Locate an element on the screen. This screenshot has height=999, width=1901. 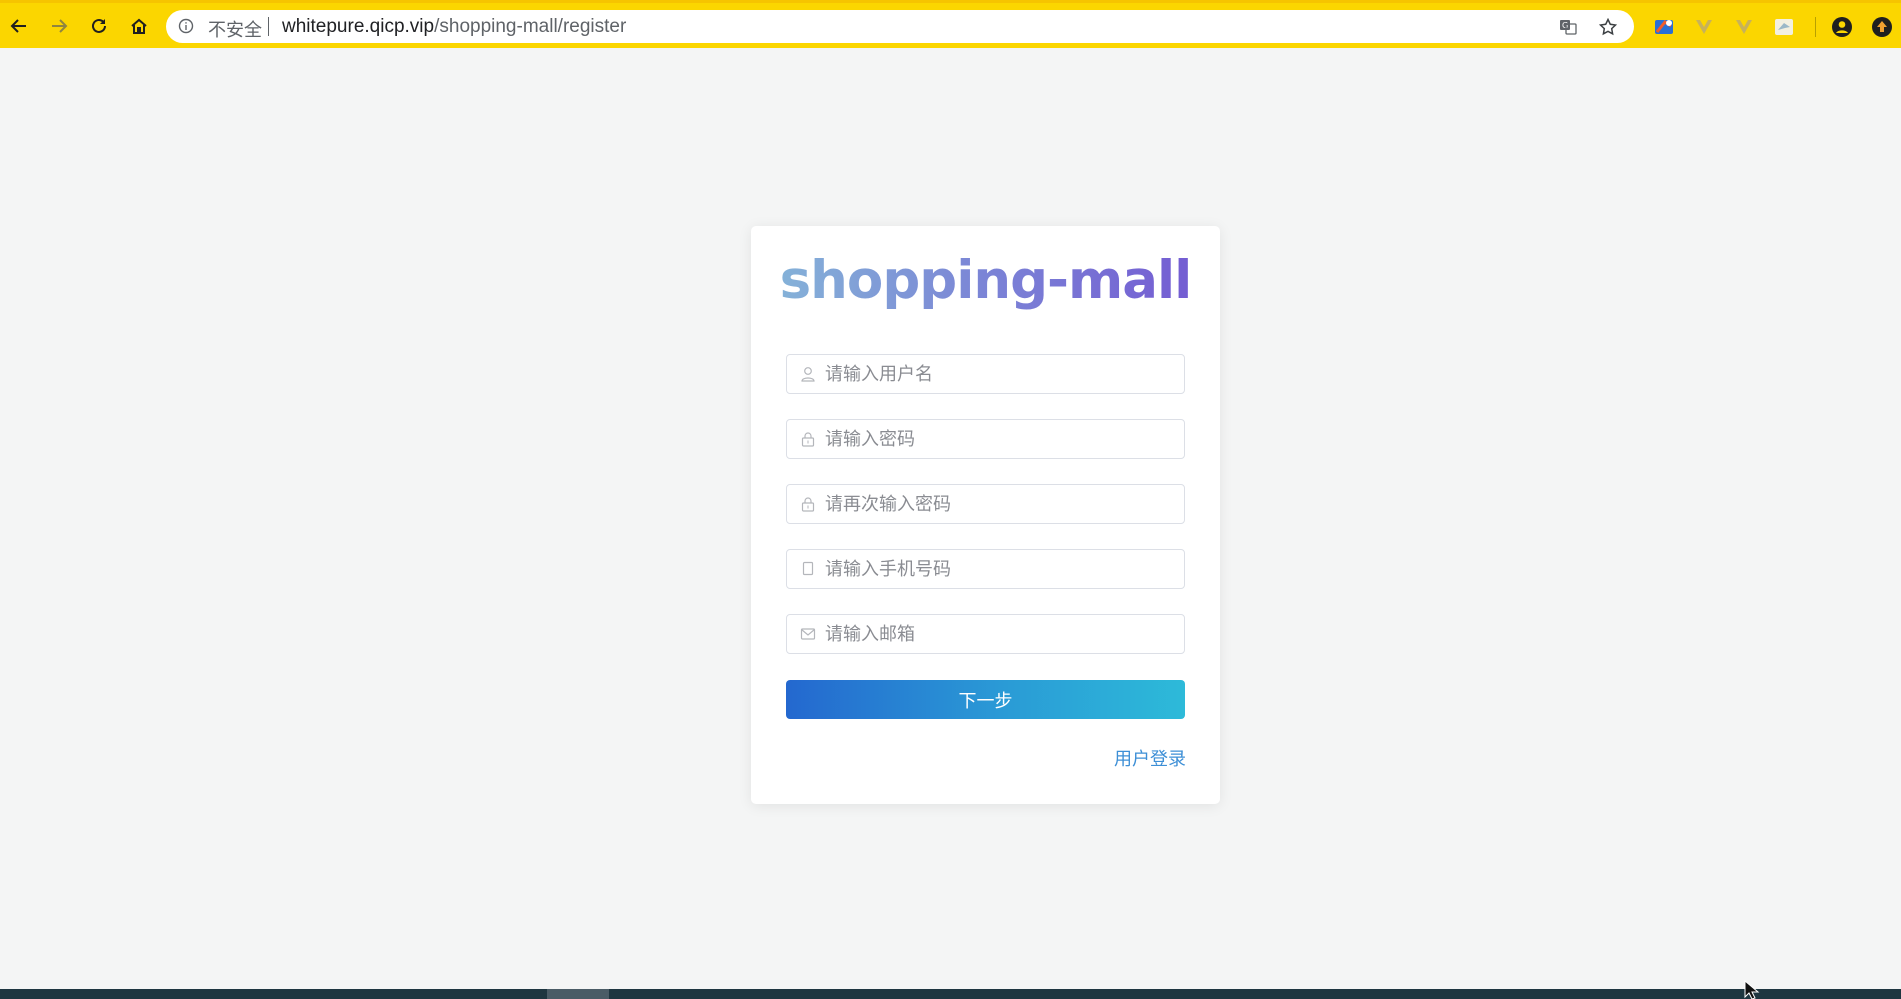
confirm-password-field is located at coordinates (985, 504).